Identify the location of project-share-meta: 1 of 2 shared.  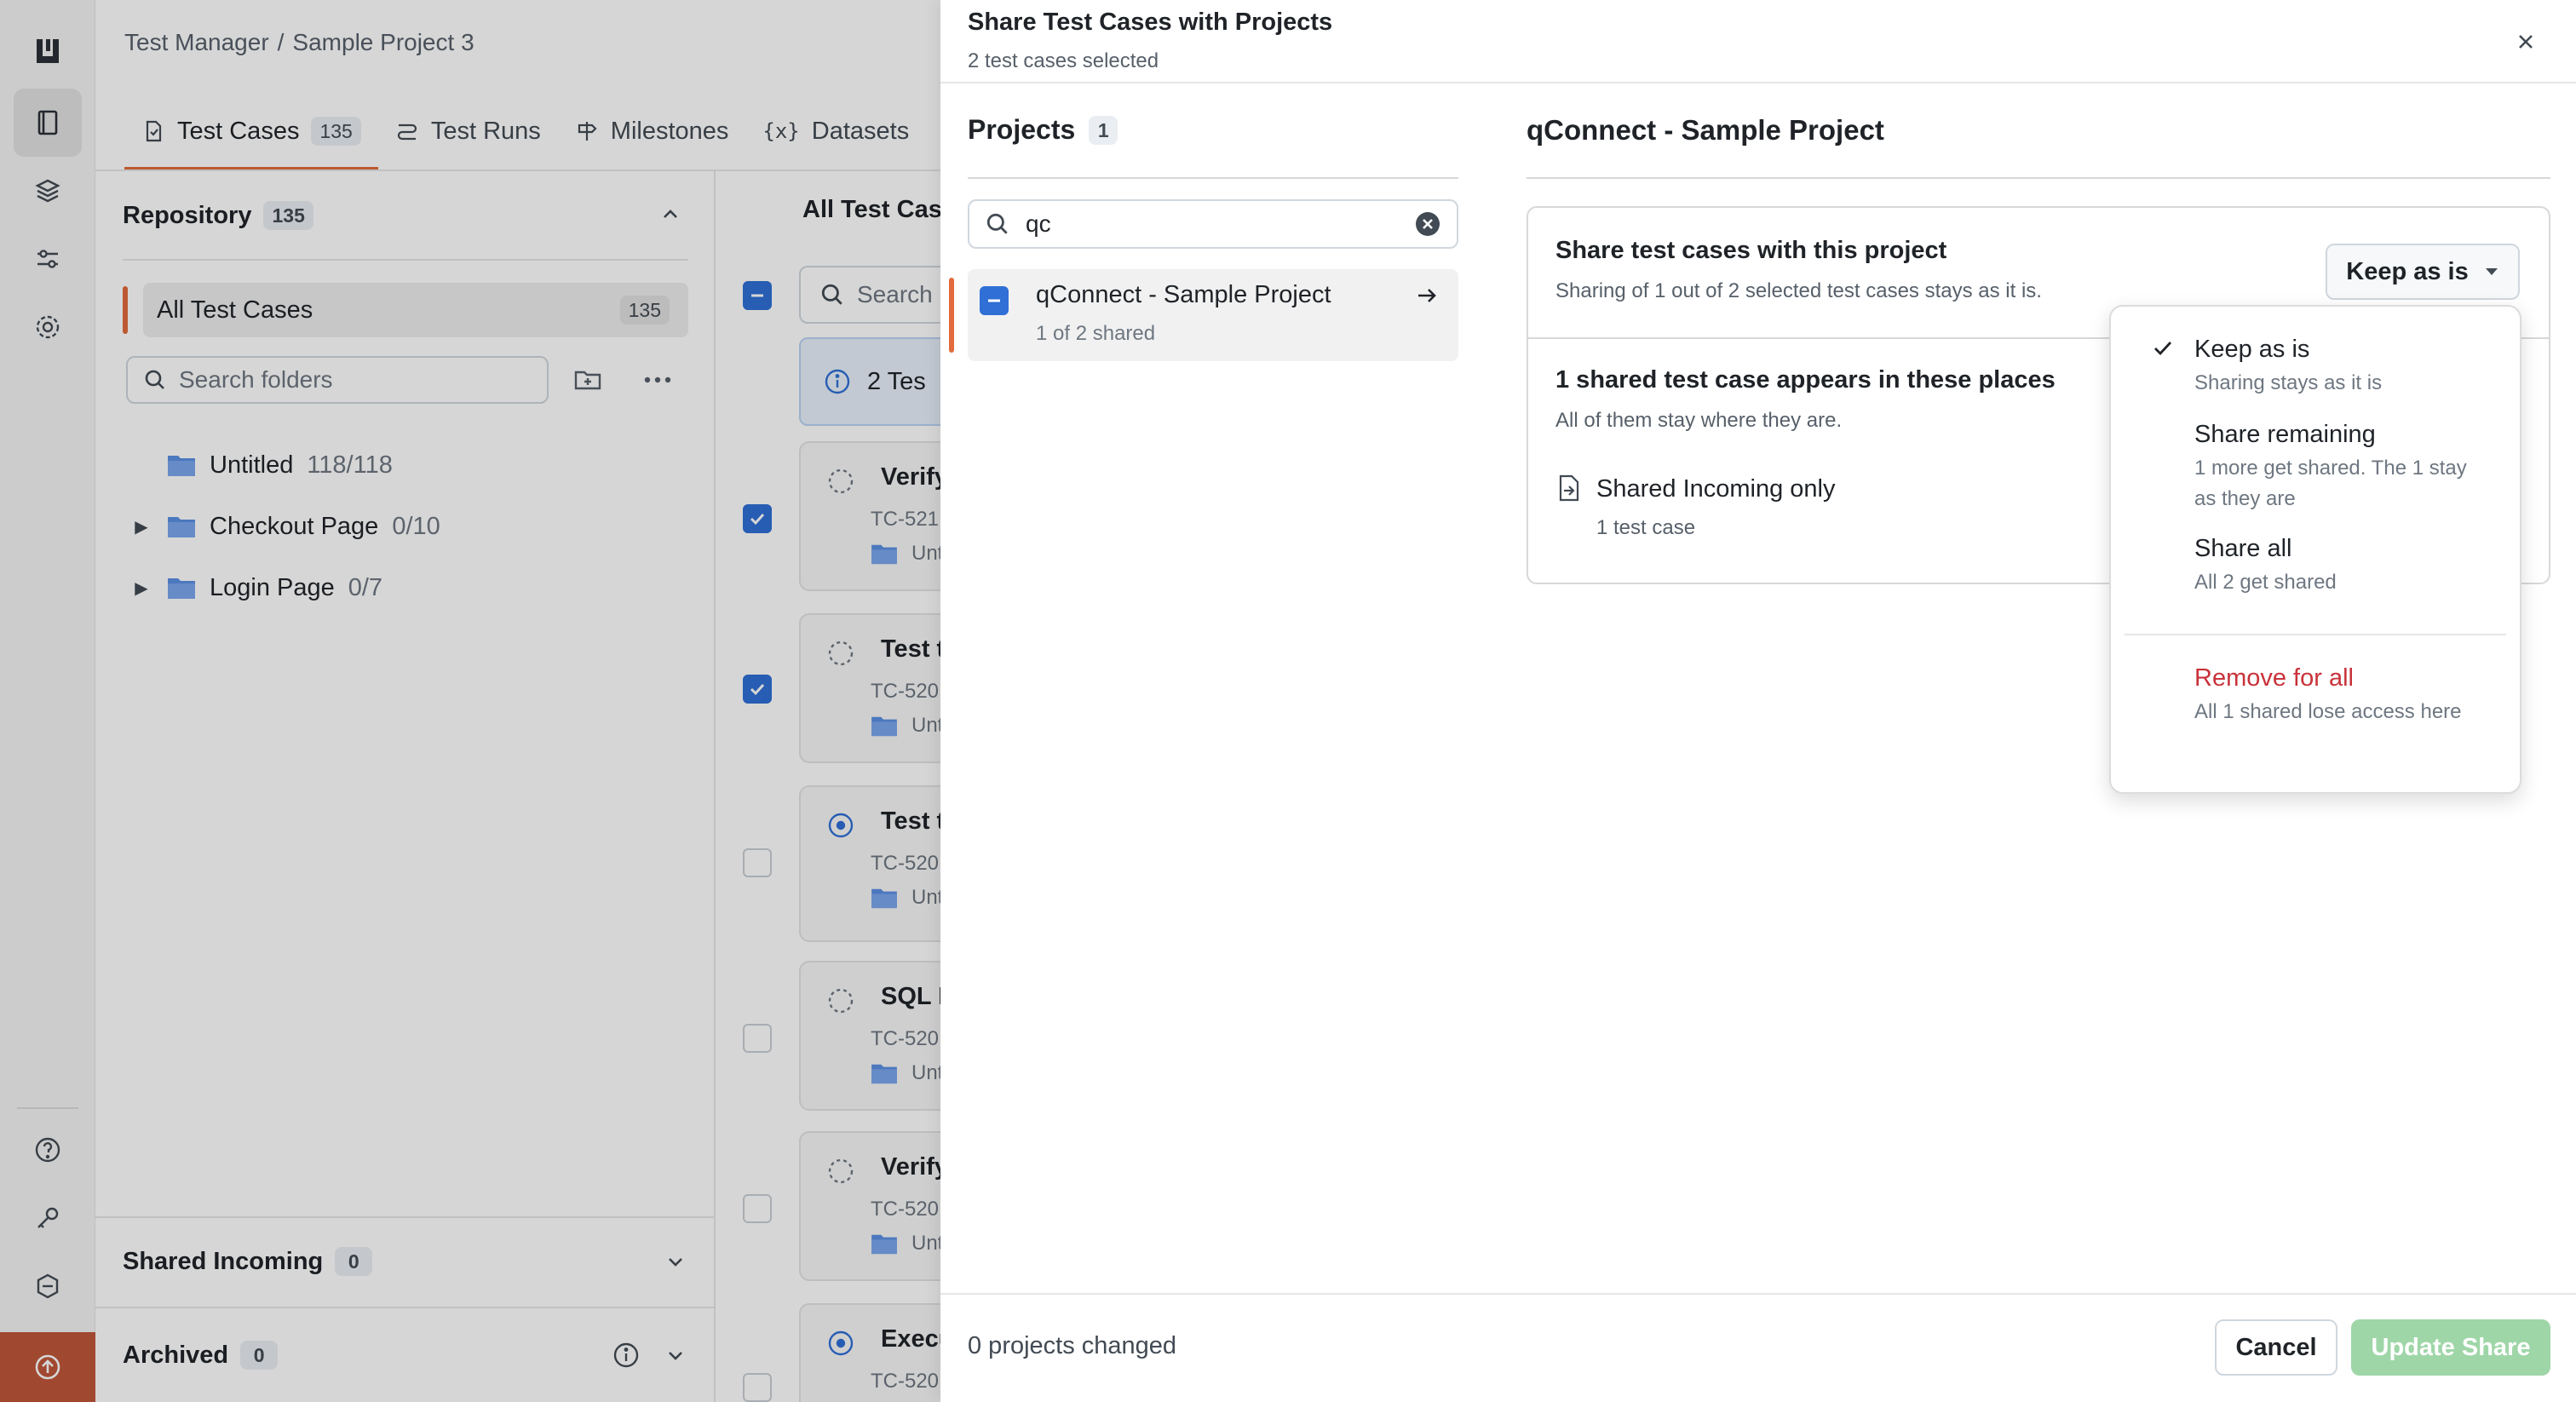
(1096, 333).